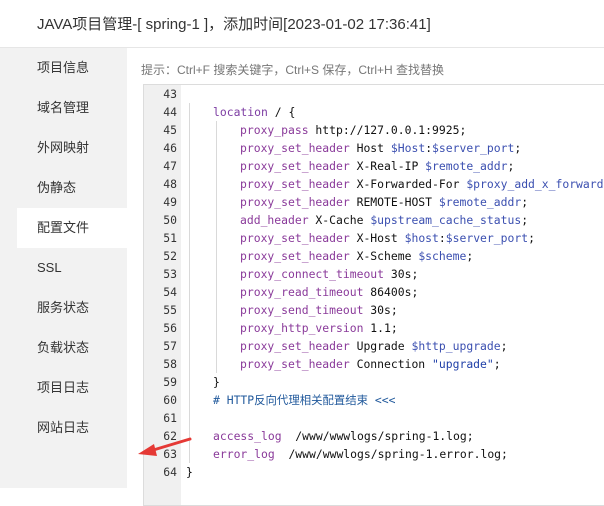 This screenshot has height=506, width=604. I want to click on line-number: 56, so click(170, 328).